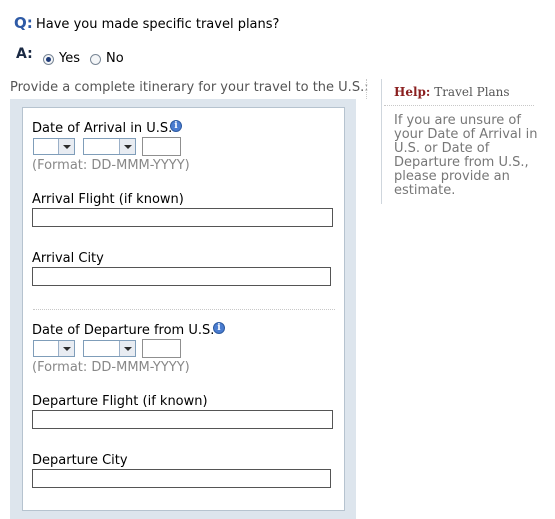 The image size is (555, 519). What do you see at coordinates (472, 92) in the screenshot?
I see `help-heading-text: Travel Plans` at bounding box center [472, 92].